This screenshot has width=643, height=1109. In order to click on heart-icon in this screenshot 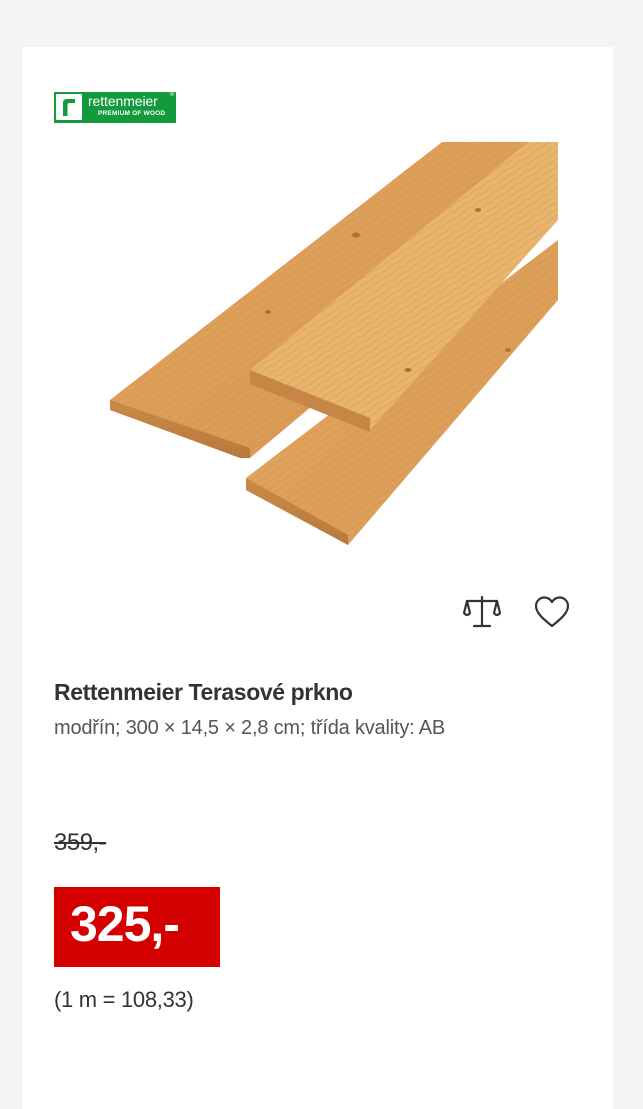, I will do `click(552, 612)`.